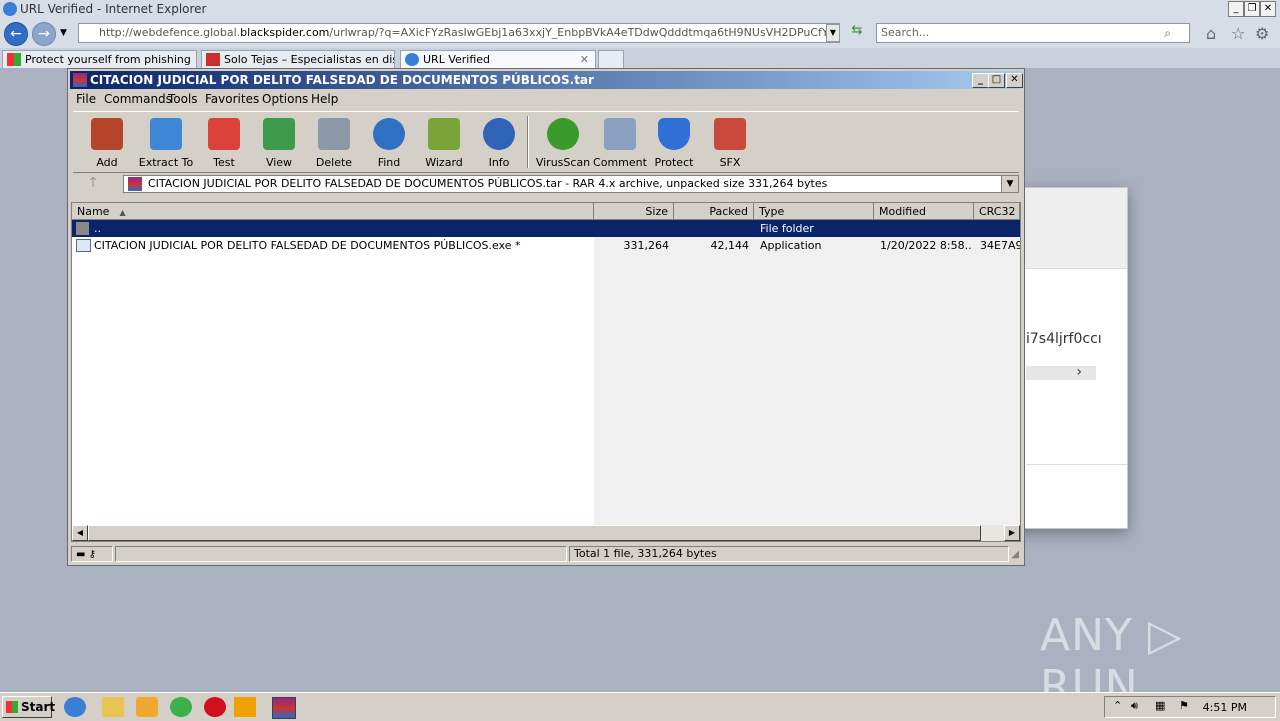 This screenshot has width=1280, height=721. Describe the element at coordinates (1014, 80) in the screenshot. I see `winrar-close-button: ✕` at that location.